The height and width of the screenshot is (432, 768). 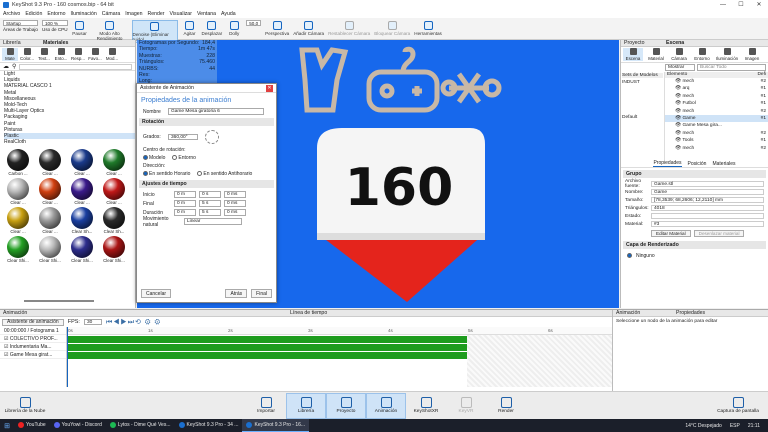 What do you see at coordinates (154, 158) in the screenshot?
I see `center-model-radio: Modelo` at bounding box center [154, 158].